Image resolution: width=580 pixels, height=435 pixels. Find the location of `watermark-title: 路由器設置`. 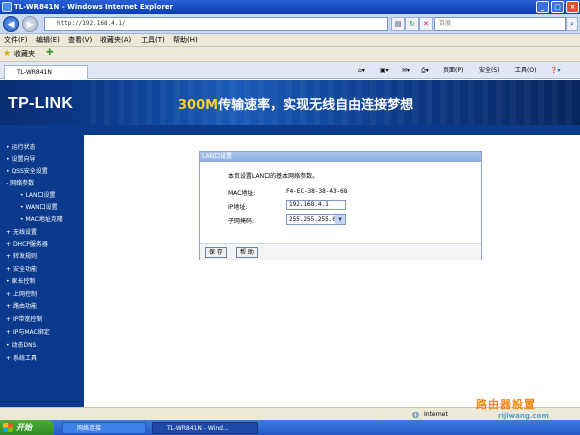

watermark-title: 路由器設置 is located at coordinates (506, 404).